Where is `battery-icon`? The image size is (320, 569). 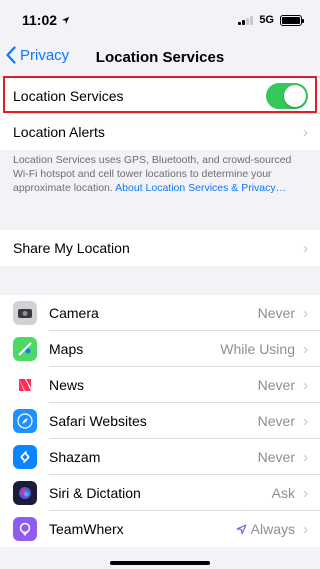 battery-icon is located at coordinates (292, 20).